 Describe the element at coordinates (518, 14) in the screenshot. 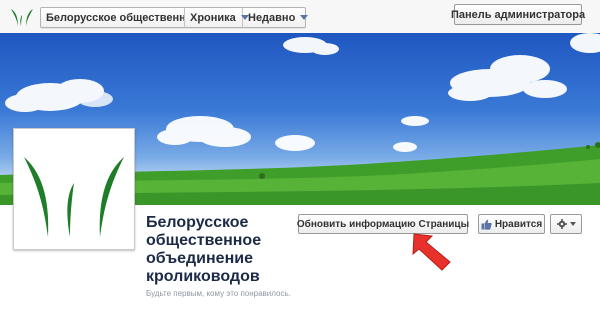

I see `admin-panel-button: Панель администратора` at that location.